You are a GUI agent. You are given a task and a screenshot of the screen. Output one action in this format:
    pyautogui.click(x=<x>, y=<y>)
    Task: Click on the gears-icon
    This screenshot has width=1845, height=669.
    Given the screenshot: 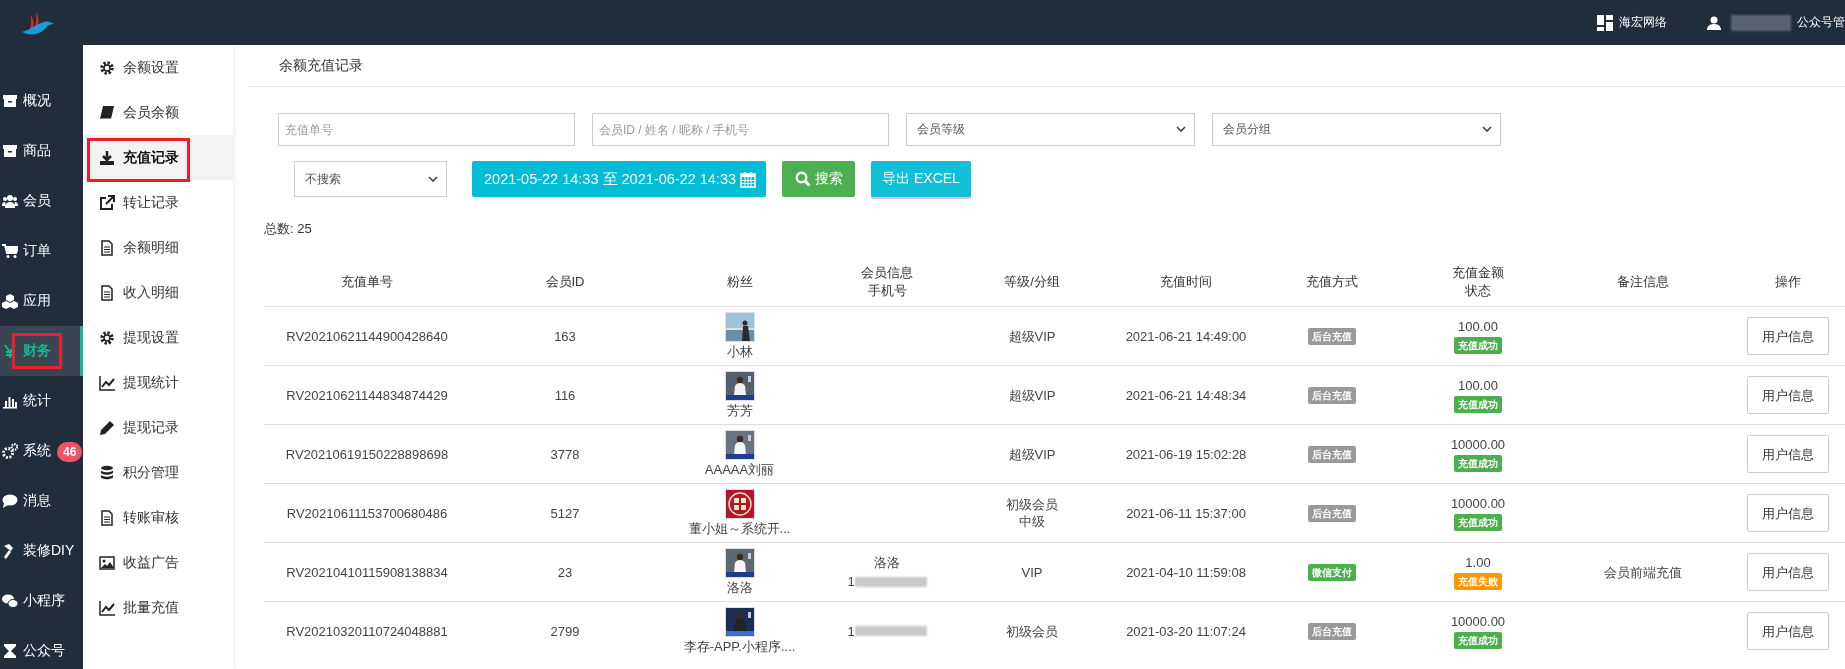 What is the action you would take?
    pyautogui.click(x=10, y=451)
    